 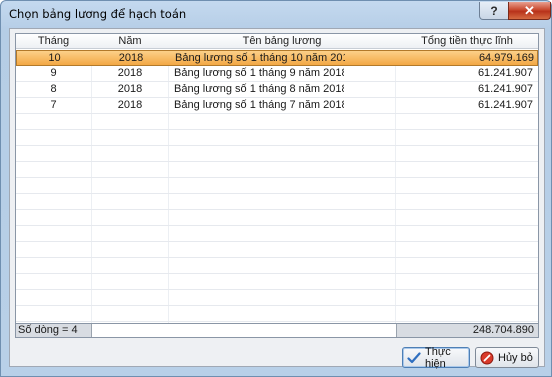 What do you see at coordinates (260, 58) in the screenshot?
I see `cell-name: Bảng lương số 1 tháng 10 năm 2018` at bounding box center [260, 58].